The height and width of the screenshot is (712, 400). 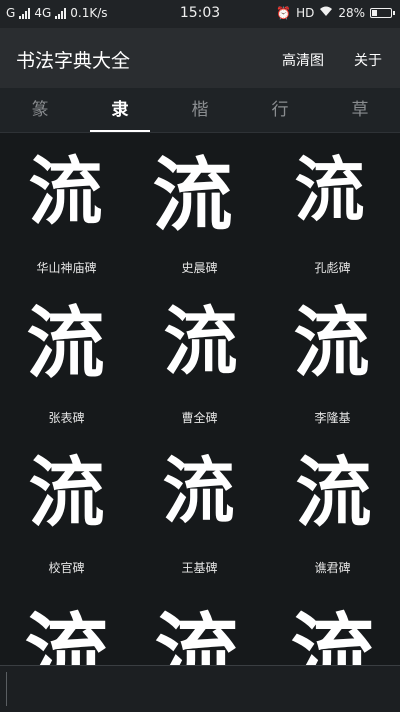 What do you see at coordinates (199, 568) in the screenshot?
I see `stele-name: 王基碑` at bounding box center [199, 568].